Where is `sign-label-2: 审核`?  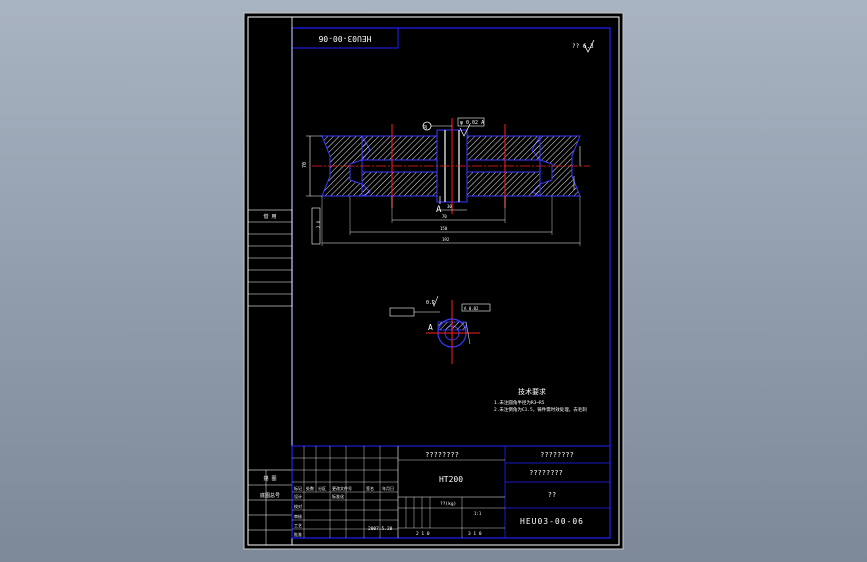 sign-label-2: 审核 is located at coordinates (298, 516).